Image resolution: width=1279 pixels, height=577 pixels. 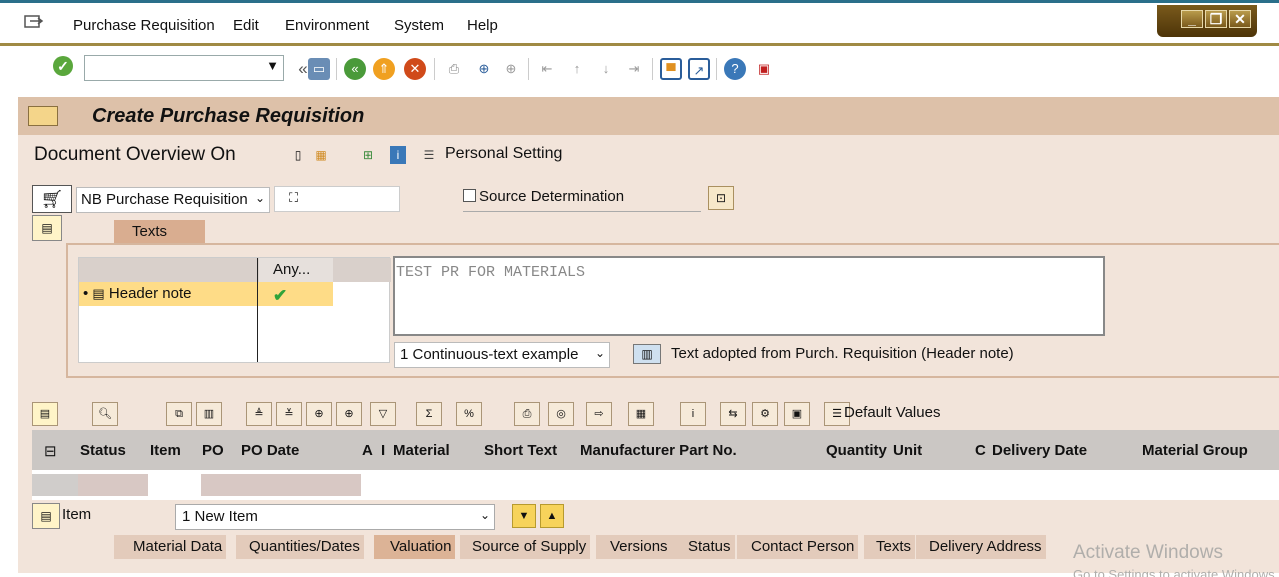 What do you see at coordinates (335, 517) in the screenshot?
I see `item-select: 1 New Item ⌄` at bounding box center [335, 517].